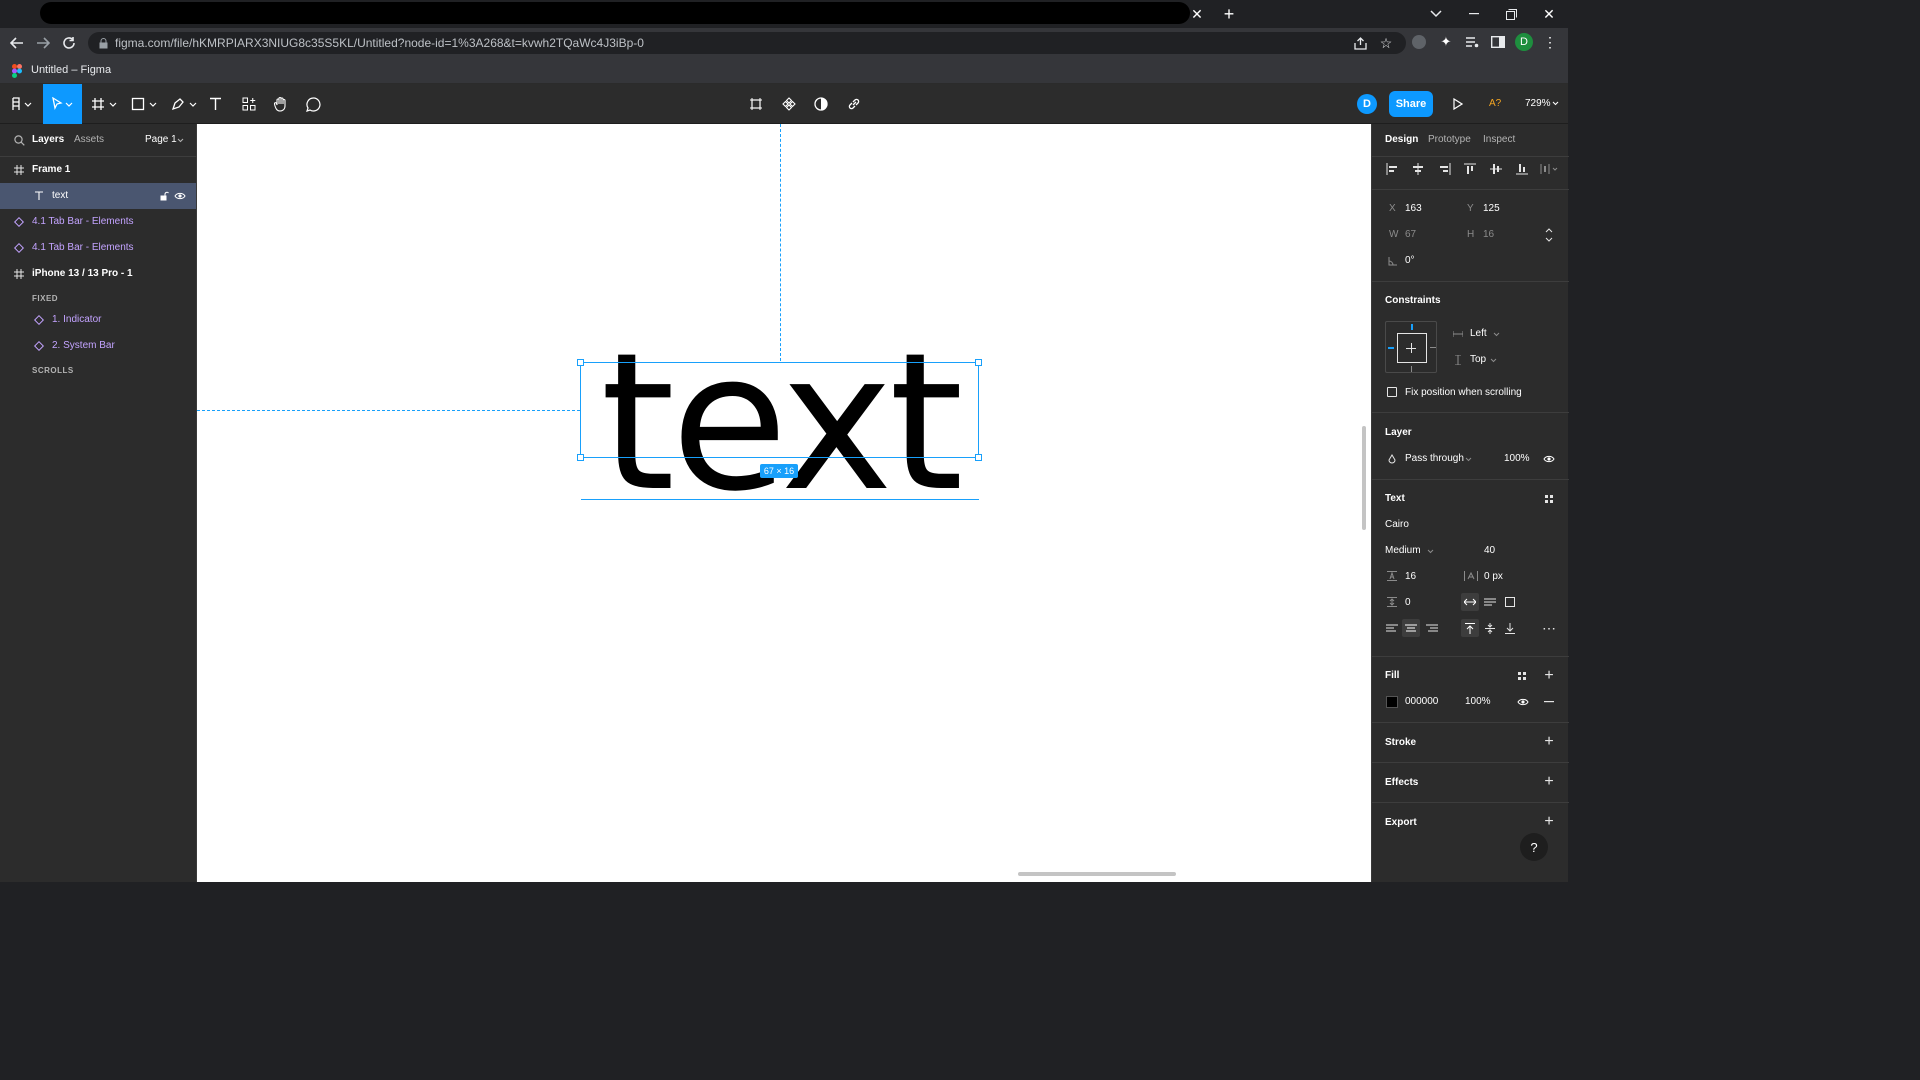 The image size is (1920, 1080). Describe the element at coordinates (1488, 235) in the screenshot. I see `h-input: 16` at that location.